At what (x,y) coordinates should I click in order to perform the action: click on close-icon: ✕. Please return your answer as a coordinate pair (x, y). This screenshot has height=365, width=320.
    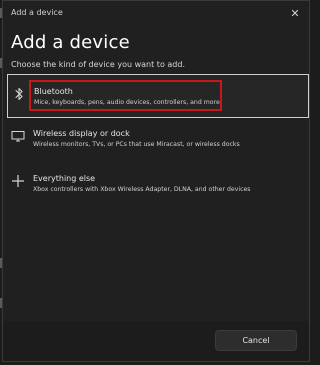
    Looking at the image, I should click on (295, 13).